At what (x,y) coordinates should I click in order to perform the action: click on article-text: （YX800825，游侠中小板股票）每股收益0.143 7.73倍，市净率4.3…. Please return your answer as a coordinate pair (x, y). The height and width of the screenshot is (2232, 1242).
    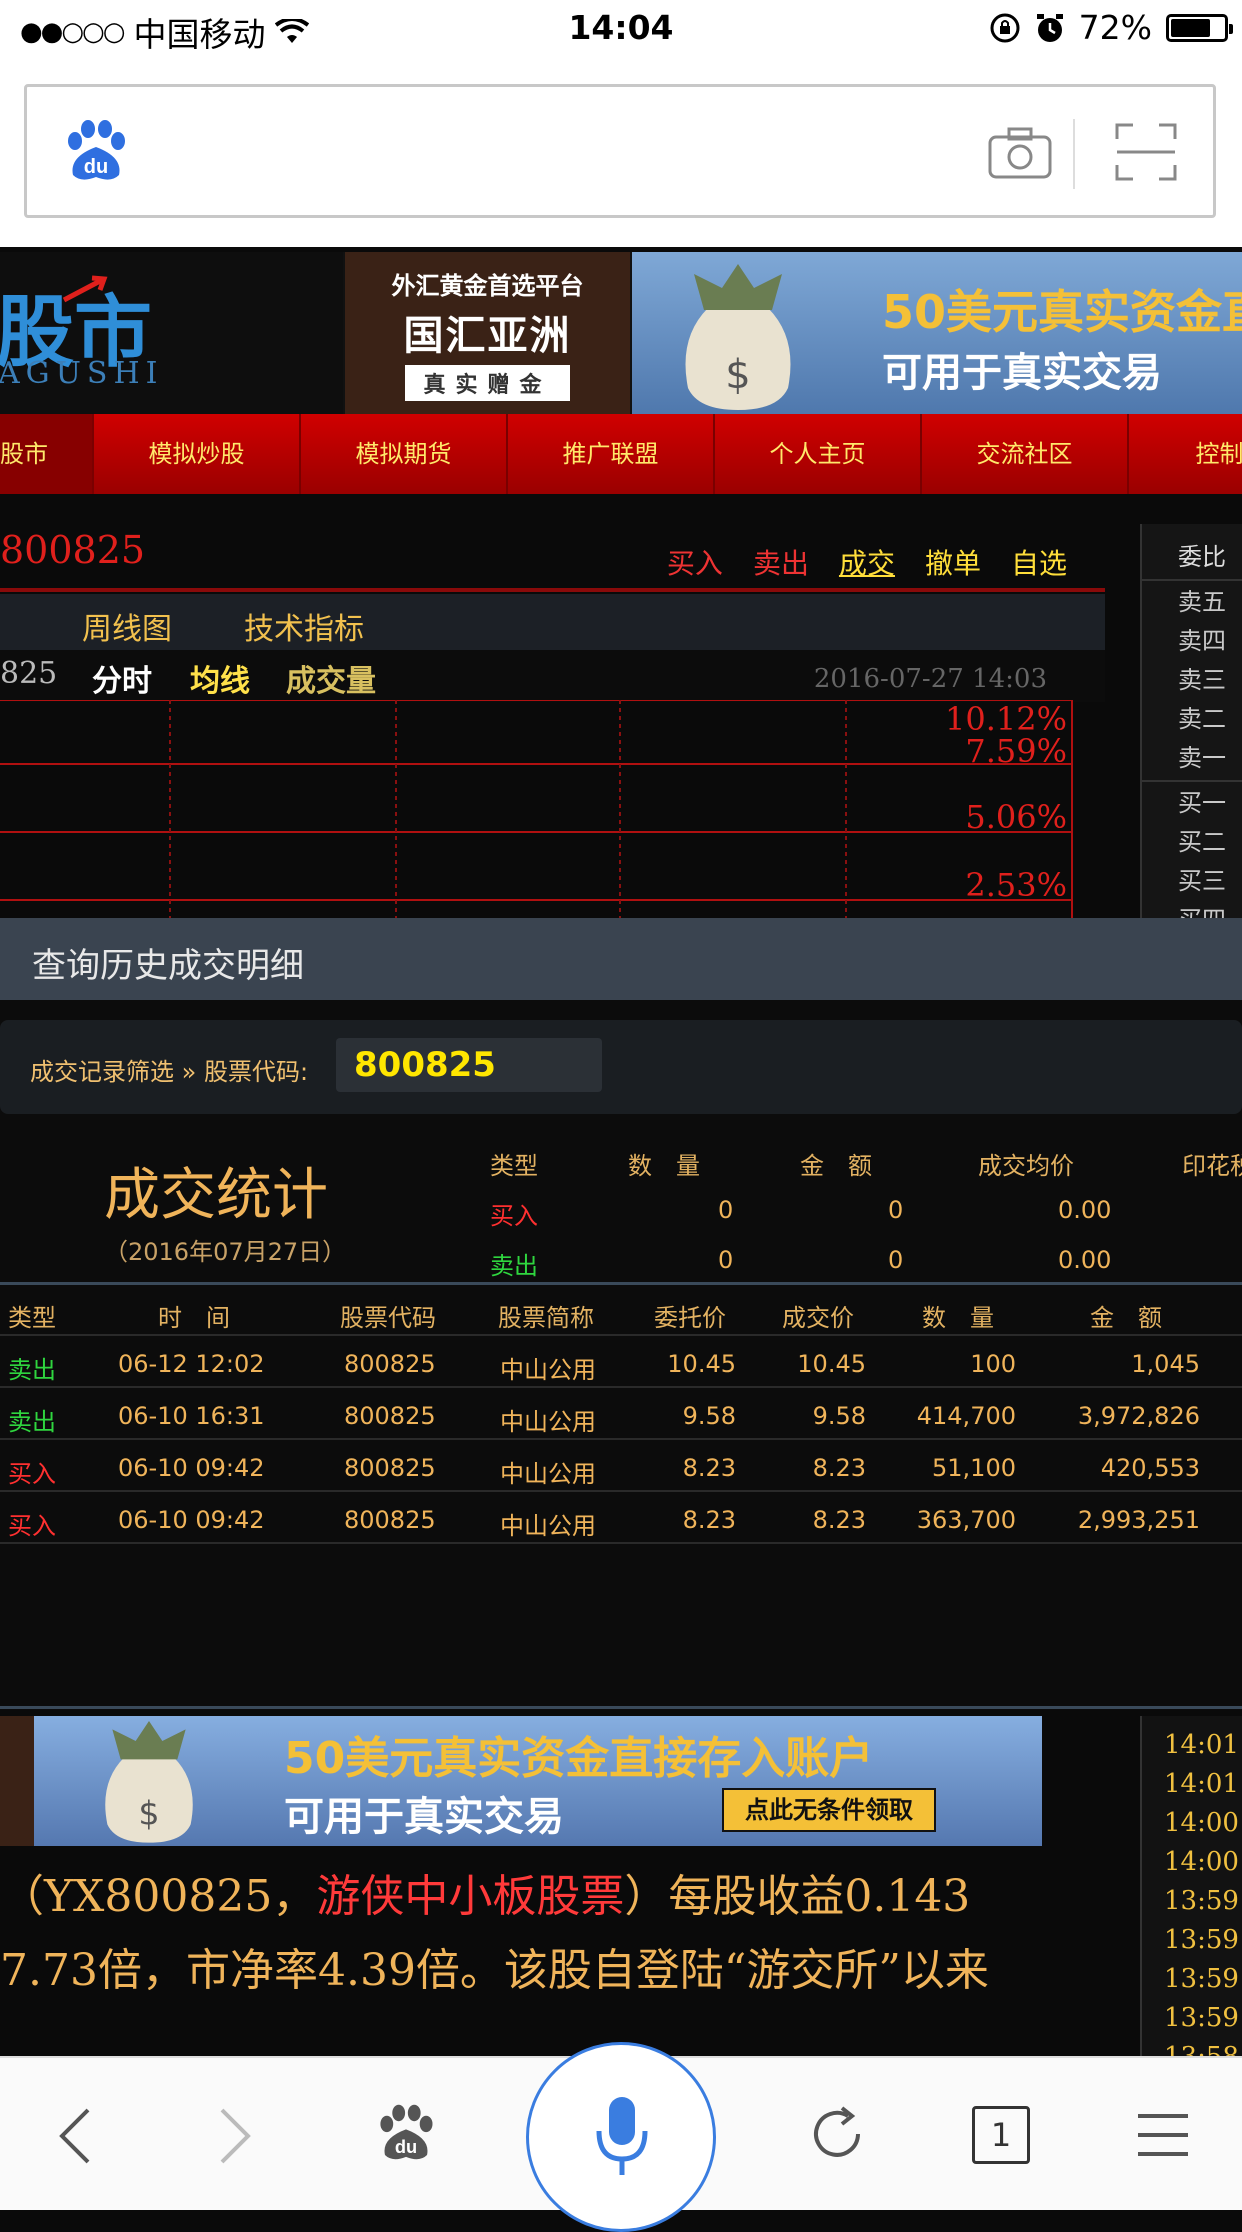
    Looking at the image, I should click on (555, 1934).